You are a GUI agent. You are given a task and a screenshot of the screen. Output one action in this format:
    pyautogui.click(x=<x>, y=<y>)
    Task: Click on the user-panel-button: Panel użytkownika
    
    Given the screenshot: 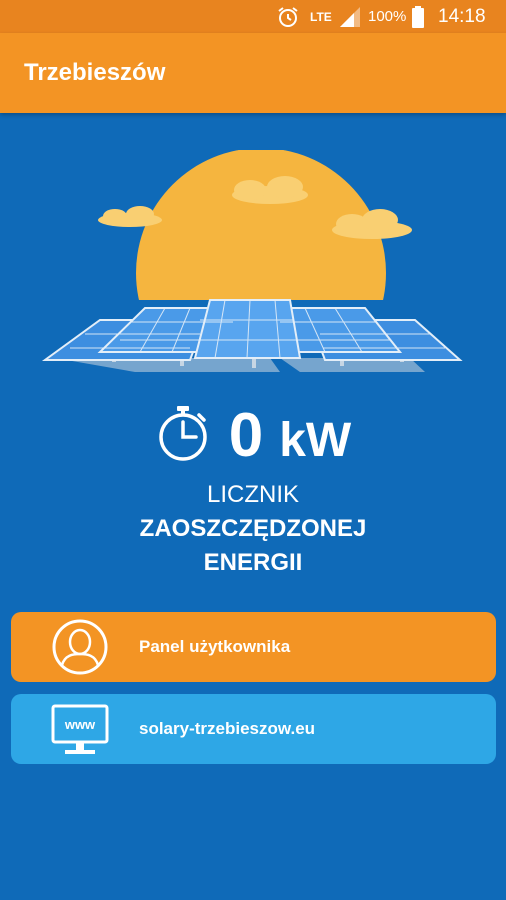 What is the action you would take?
    pyautogui.click(x=253, y=647)
    